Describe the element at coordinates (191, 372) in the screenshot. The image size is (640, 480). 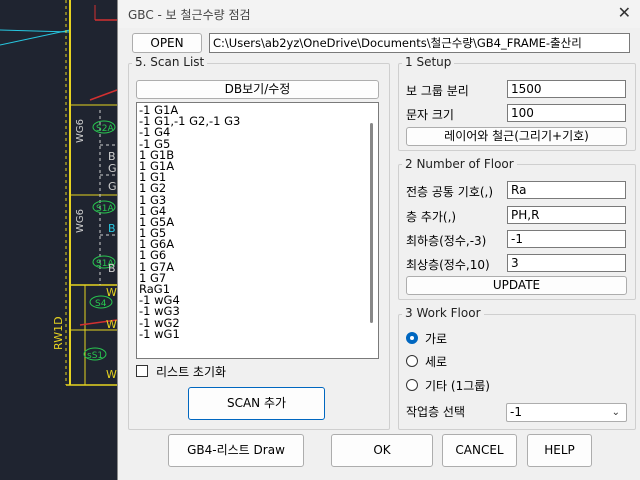
I see `reset-list-label: 리스트 초기화` at that location.